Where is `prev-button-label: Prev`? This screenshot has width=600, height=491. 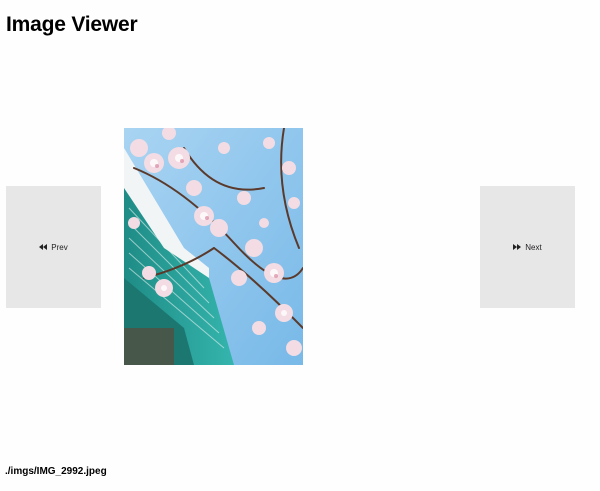
prev-button-label: Prev is located at coordinates (59, 247).